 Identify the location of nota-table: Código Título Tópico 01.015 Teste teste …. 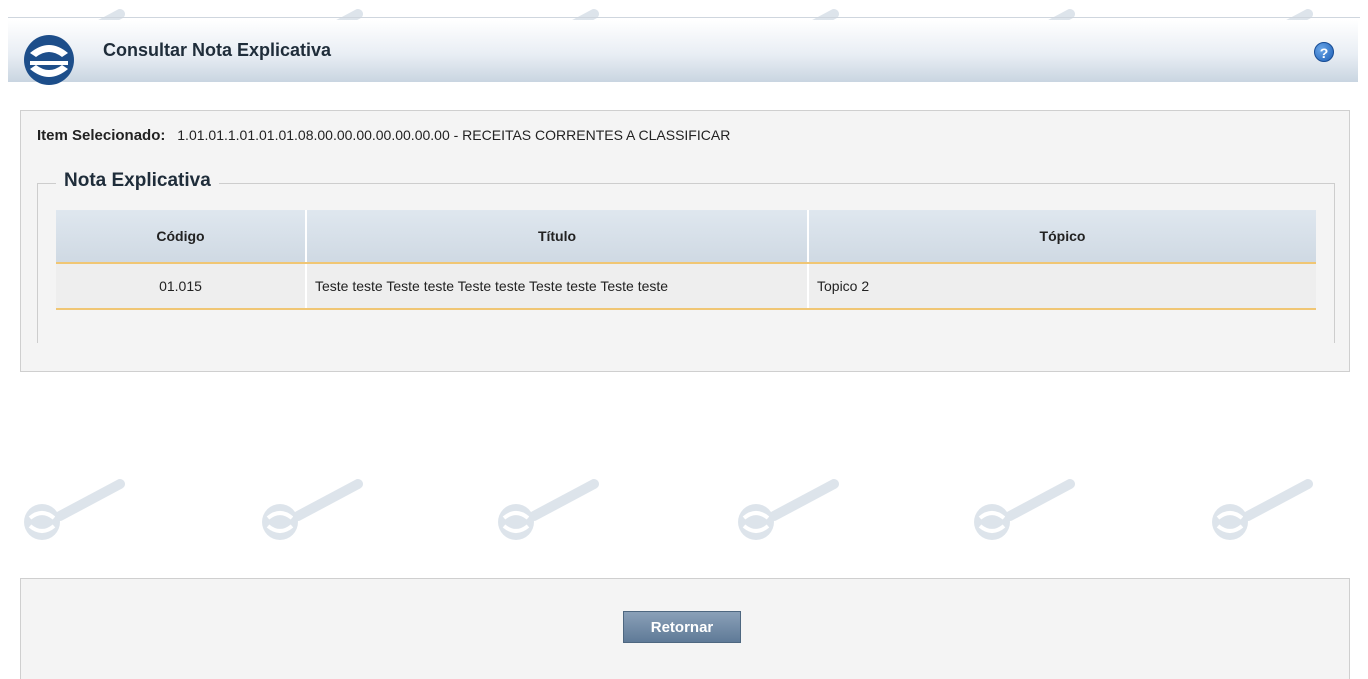
(686, 260).